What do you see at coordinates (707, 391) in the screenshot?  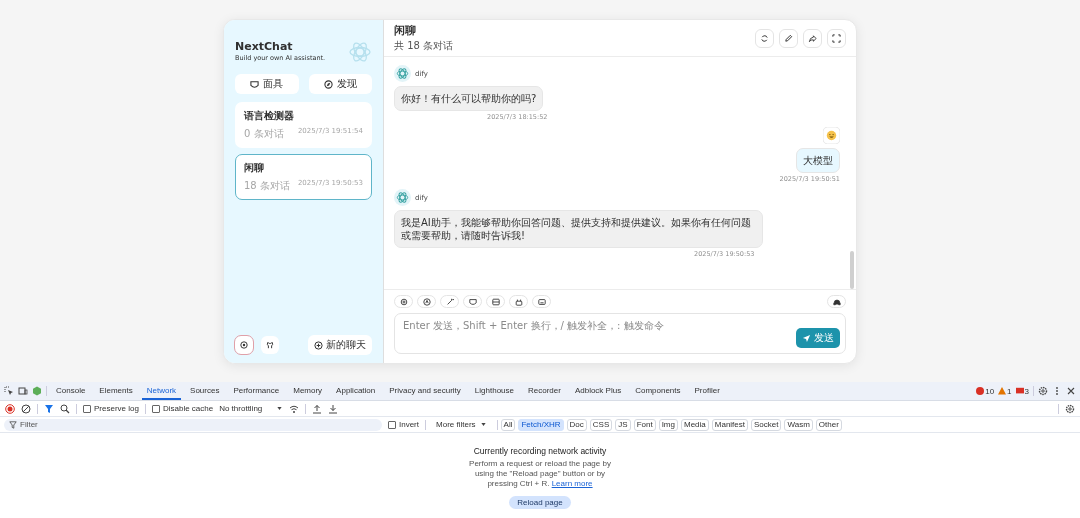 I see `devtools-tab: Profiler` at bounding box center [707, 391].